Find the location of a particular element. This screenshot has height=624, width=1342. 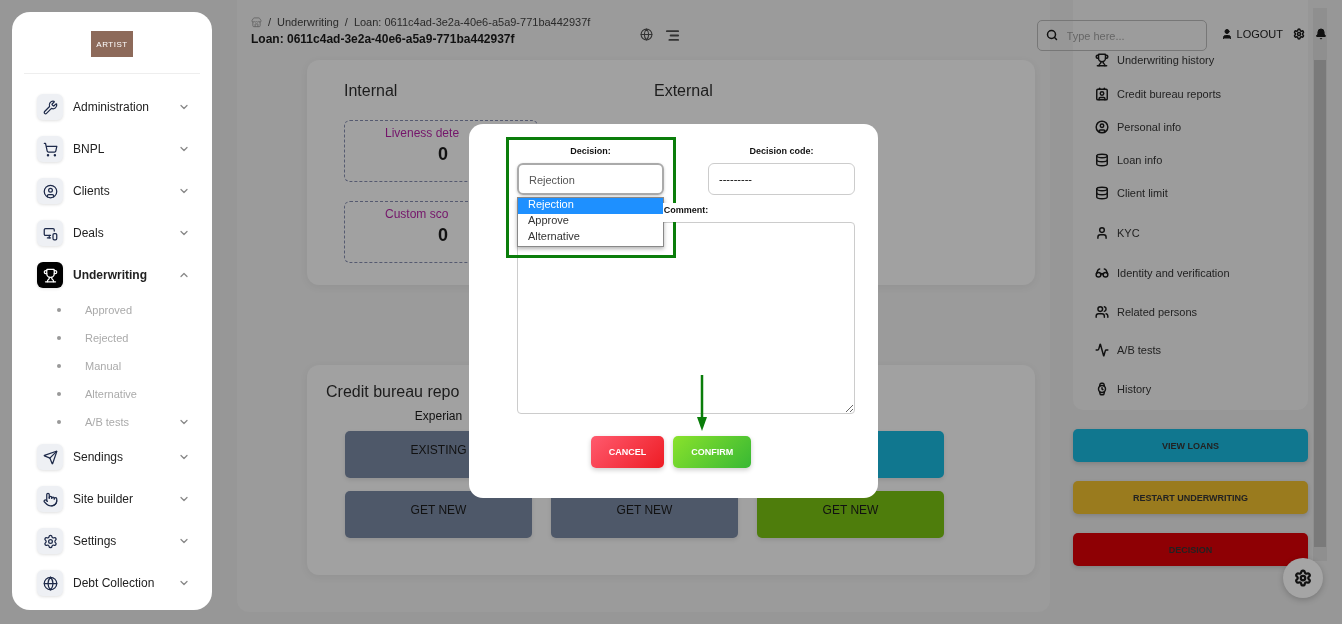

menu-item: A/B tests is located at coordinates (1201, 350).